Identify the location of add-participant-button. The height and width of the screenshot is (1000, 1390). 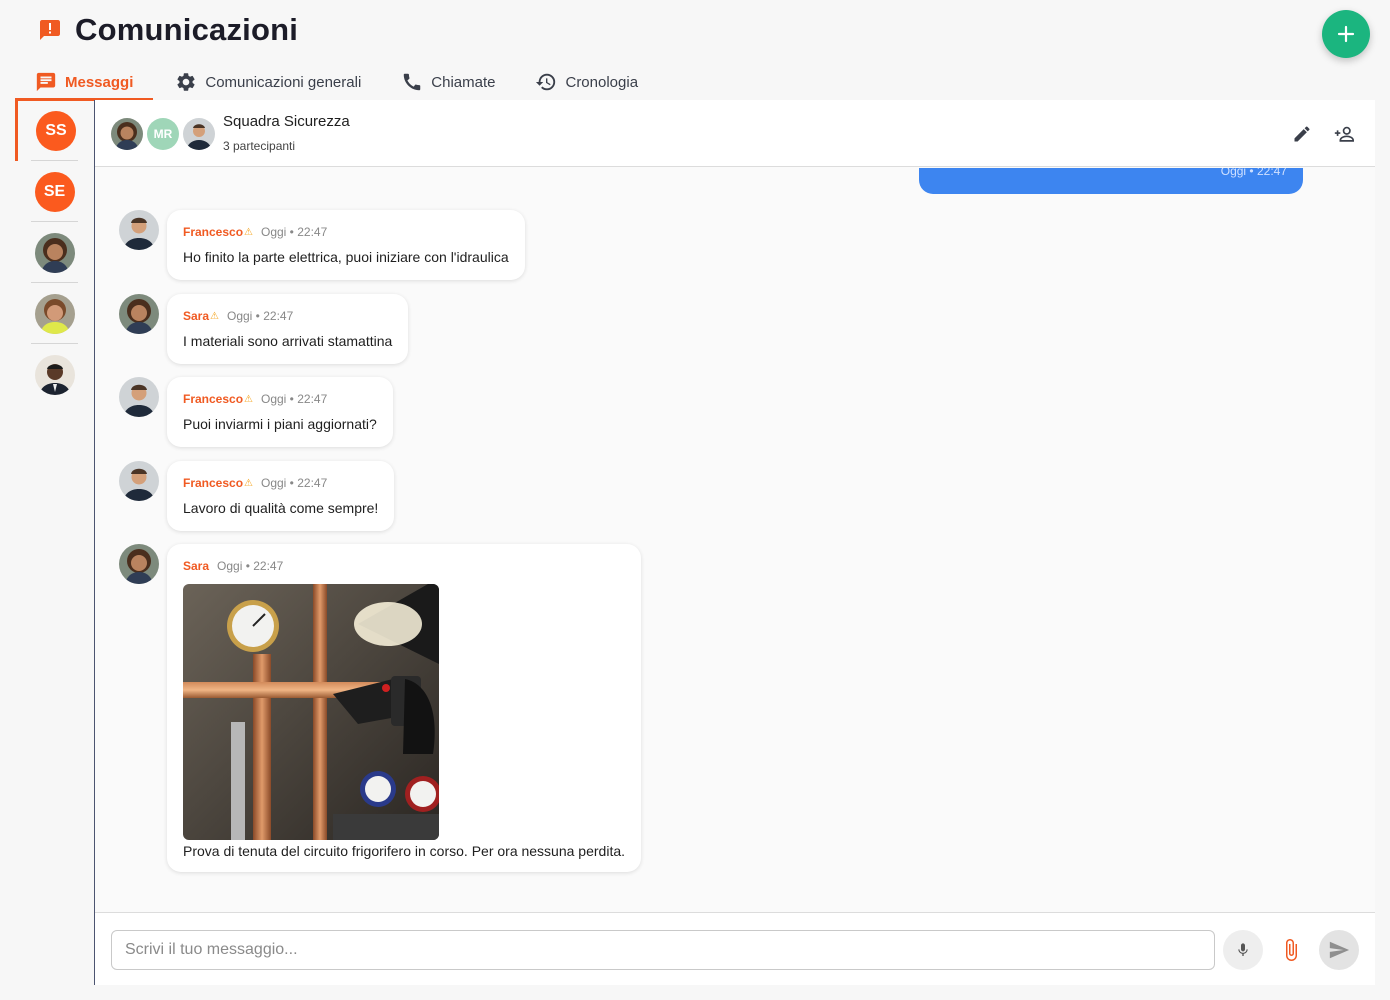
(1344, 134).